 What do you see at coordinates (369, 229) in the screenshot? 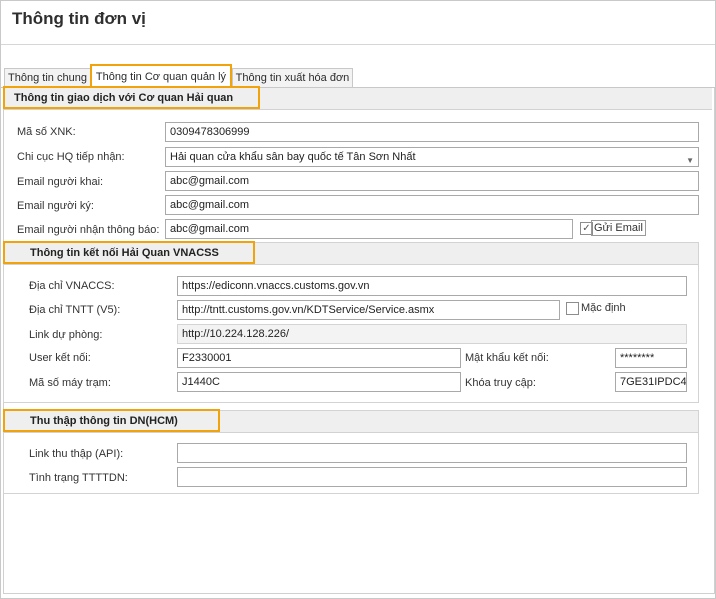
I see `email-thong-bao-field: abc@gmail.com` at bounding box center [369, 229].